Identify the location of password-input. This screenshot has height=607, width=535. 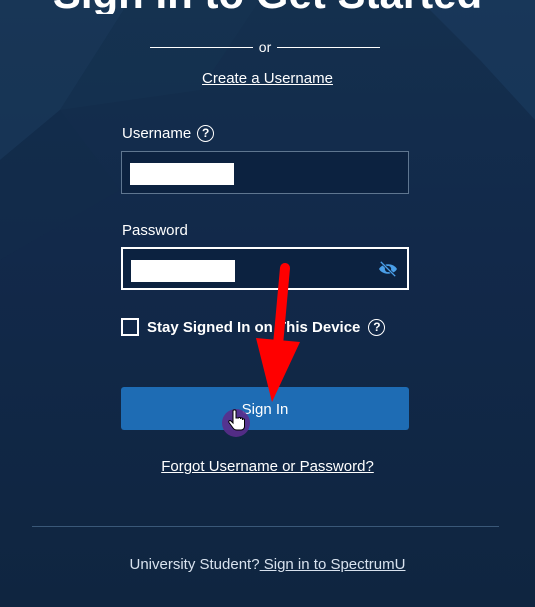
(265, 268).